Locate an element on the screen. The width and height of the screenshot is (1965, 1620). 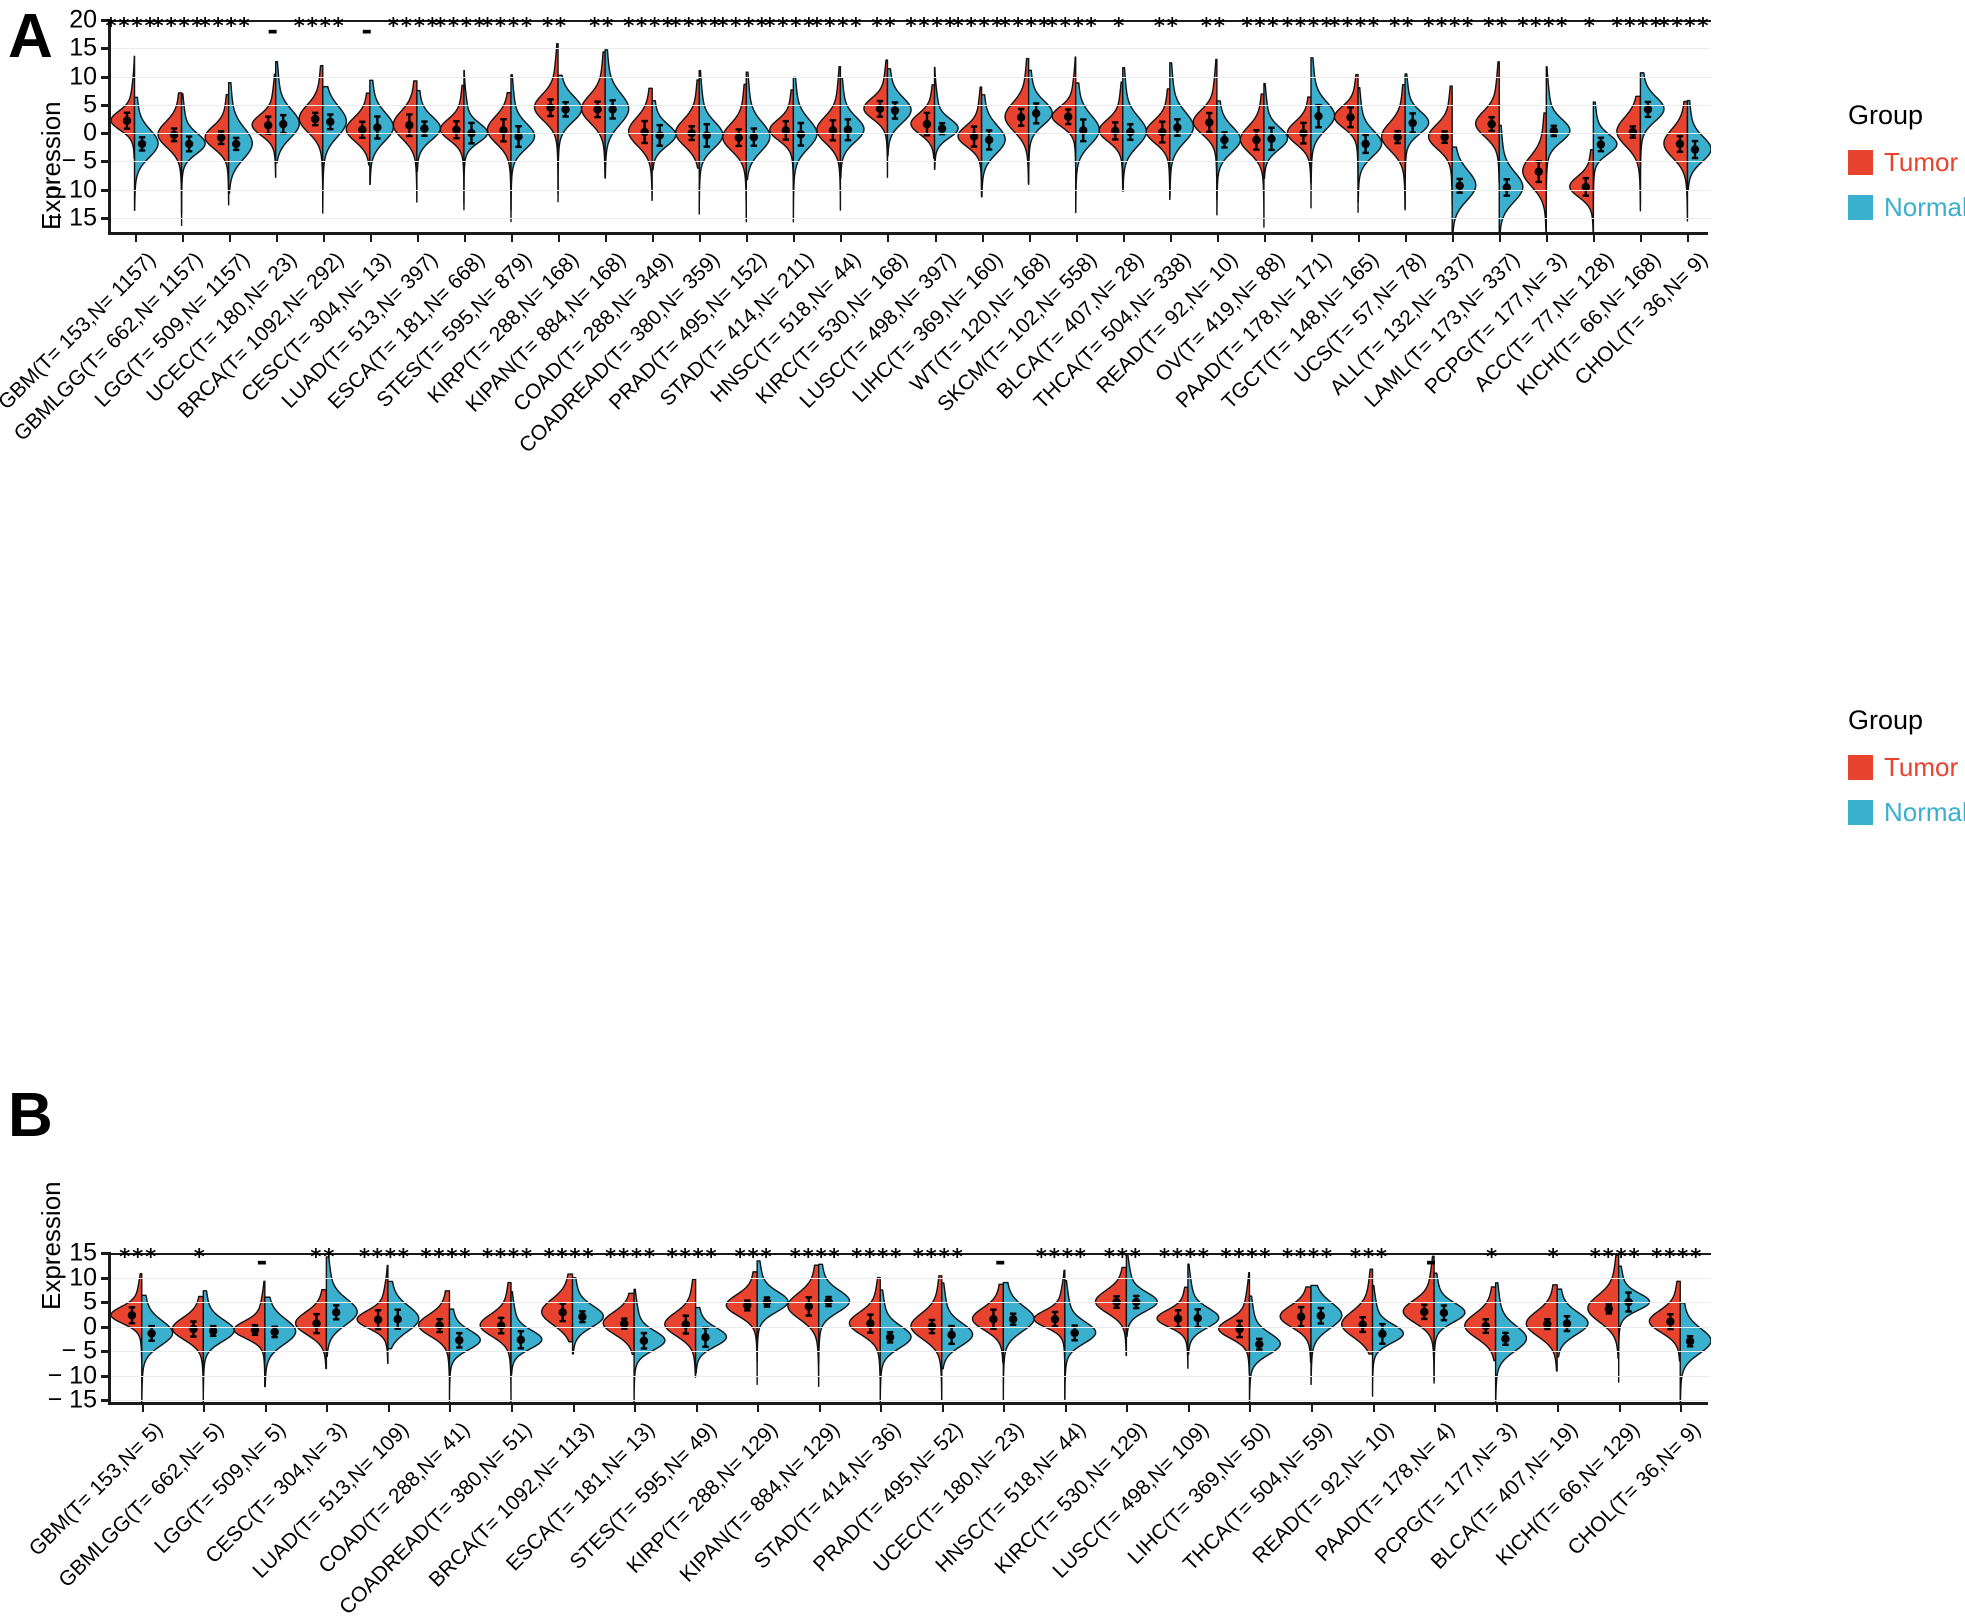
y-axis-tick-label: 10 is located at coordinates (83, 76).